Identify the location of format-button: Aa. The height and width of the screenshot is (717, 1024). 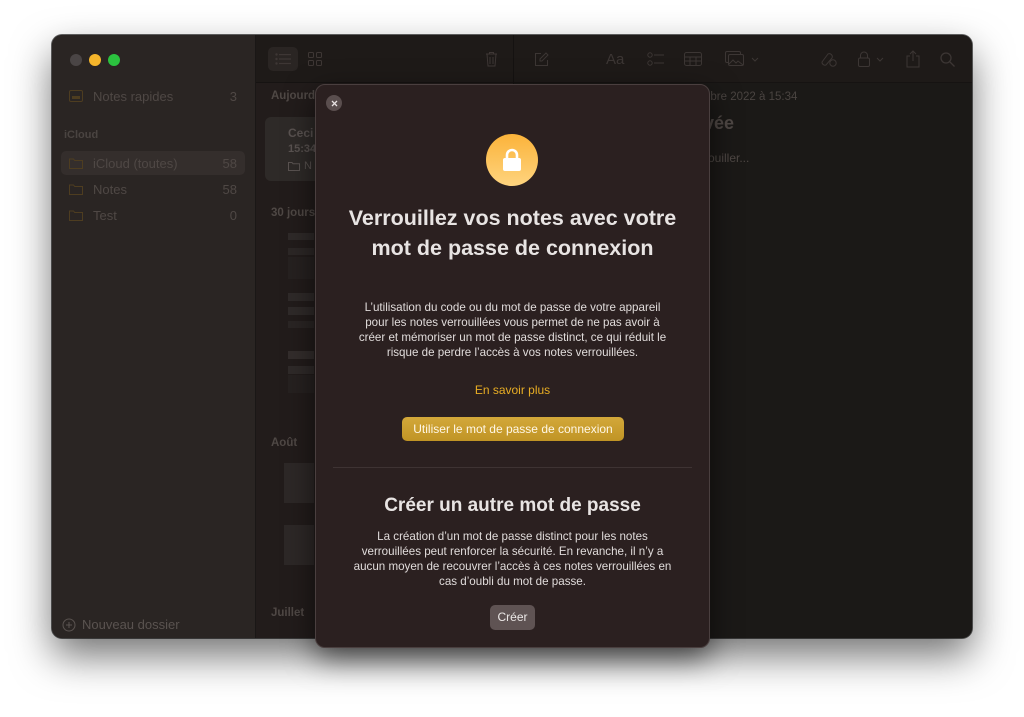
(615, 59).